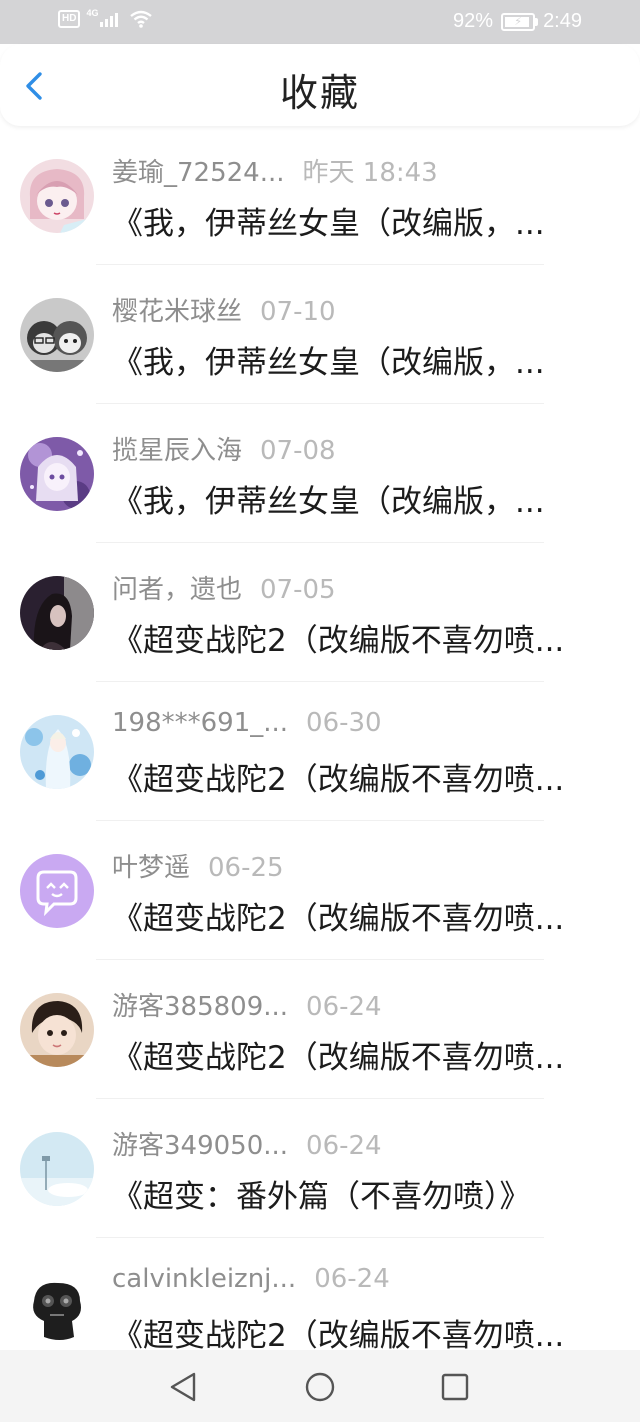  I want to click on item-meta: 问者，遗也 07-05, so click(224, 587).